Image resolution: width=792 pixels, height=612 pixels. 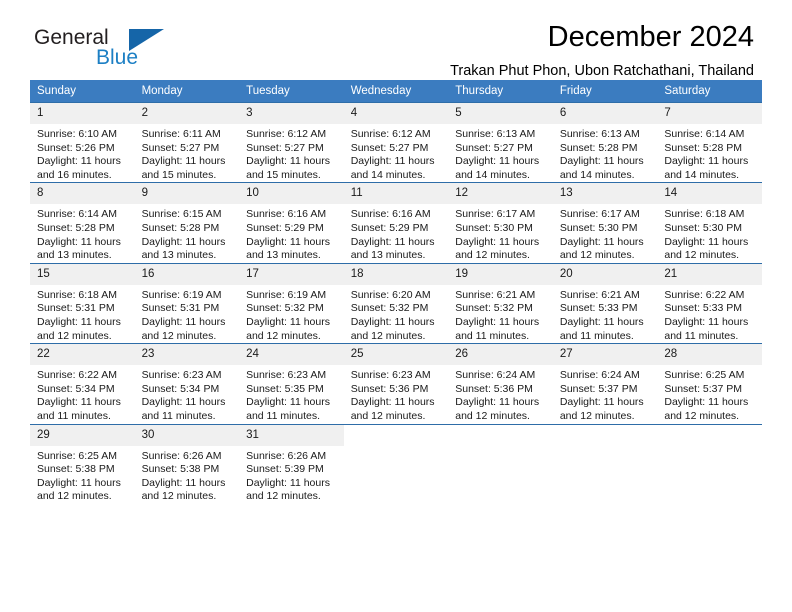 What do you see at coordinates (704, 294) in the screenshot?
I see `sunrise-text: Sunrise: 6:22 AM` at bounding box center [704, 294].